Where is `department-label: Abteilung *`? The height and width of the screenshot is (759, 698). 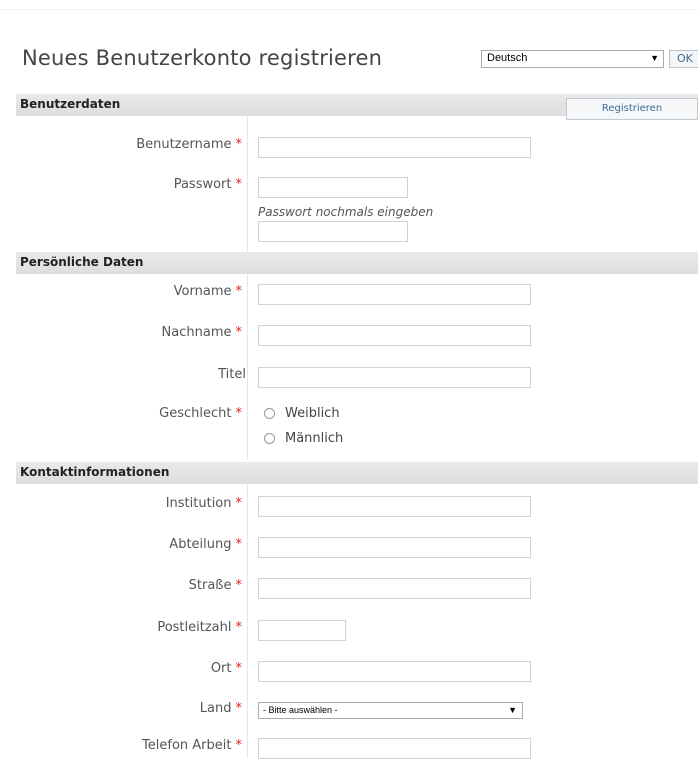 department-label: Abteilung * is located at coordinates (205, 544).